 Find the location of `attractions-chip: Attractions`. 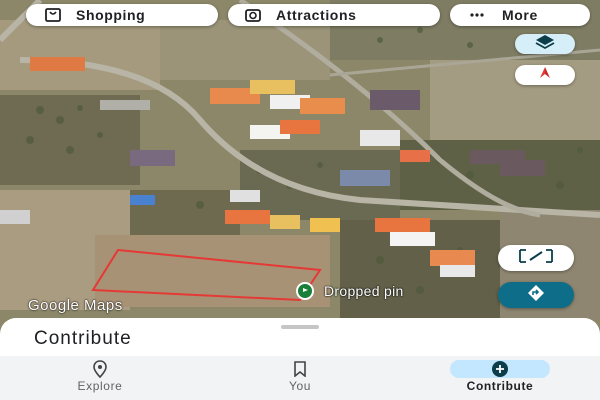

attractions-chip: Attractions is located at coordinates (334, 15).